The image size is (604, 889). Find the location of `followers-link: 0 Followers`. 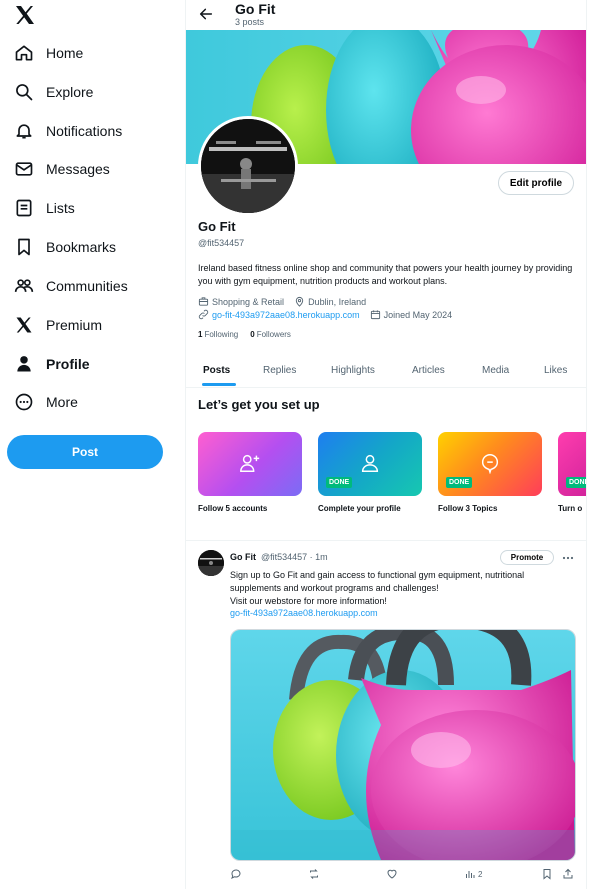

followers-link: 0 Followers is located at coordinates (270, 334).